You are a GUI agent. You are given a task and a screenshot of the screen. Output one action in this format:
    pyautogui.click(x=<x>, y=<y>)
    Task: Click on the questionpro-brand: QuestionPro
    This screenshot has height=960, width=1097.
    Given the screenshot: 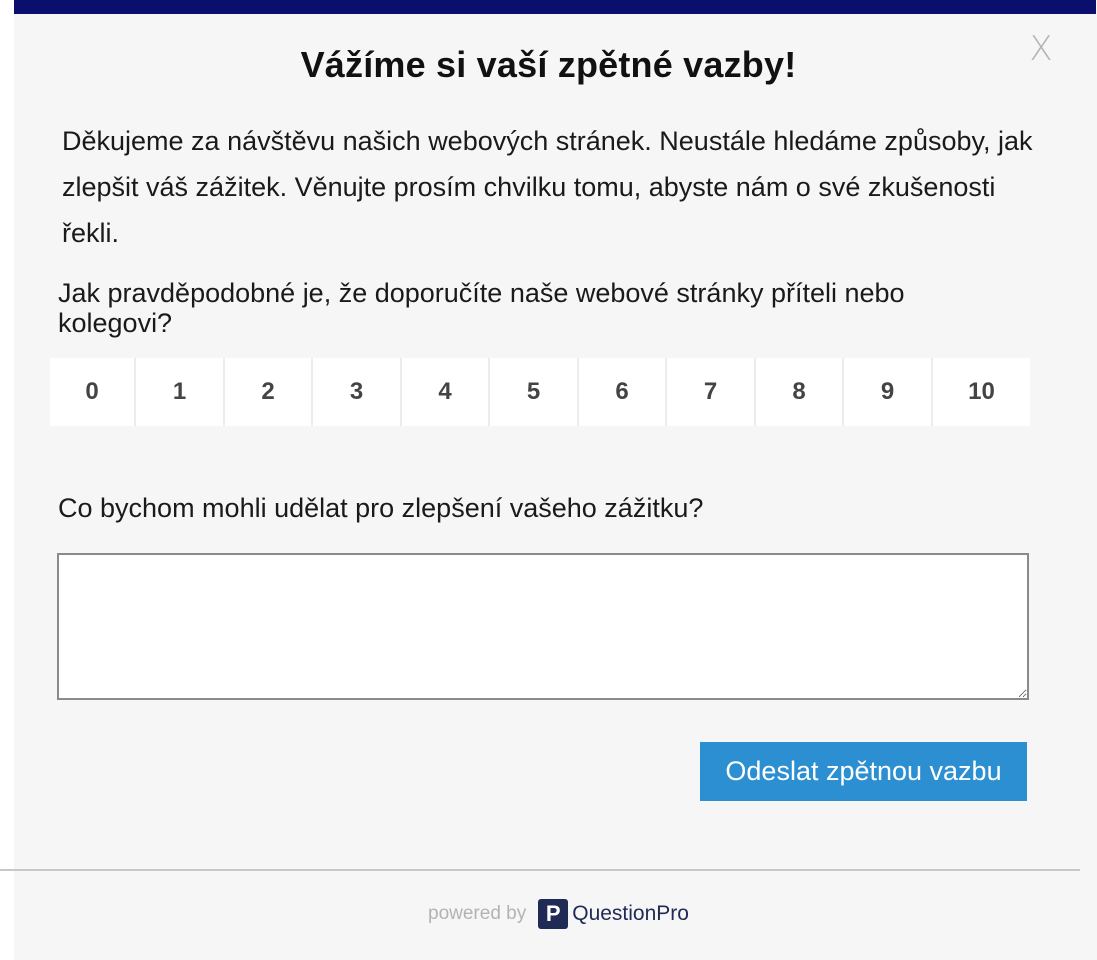 What is the action you would take?
    pyautogui.click(x=630, y=913)
    